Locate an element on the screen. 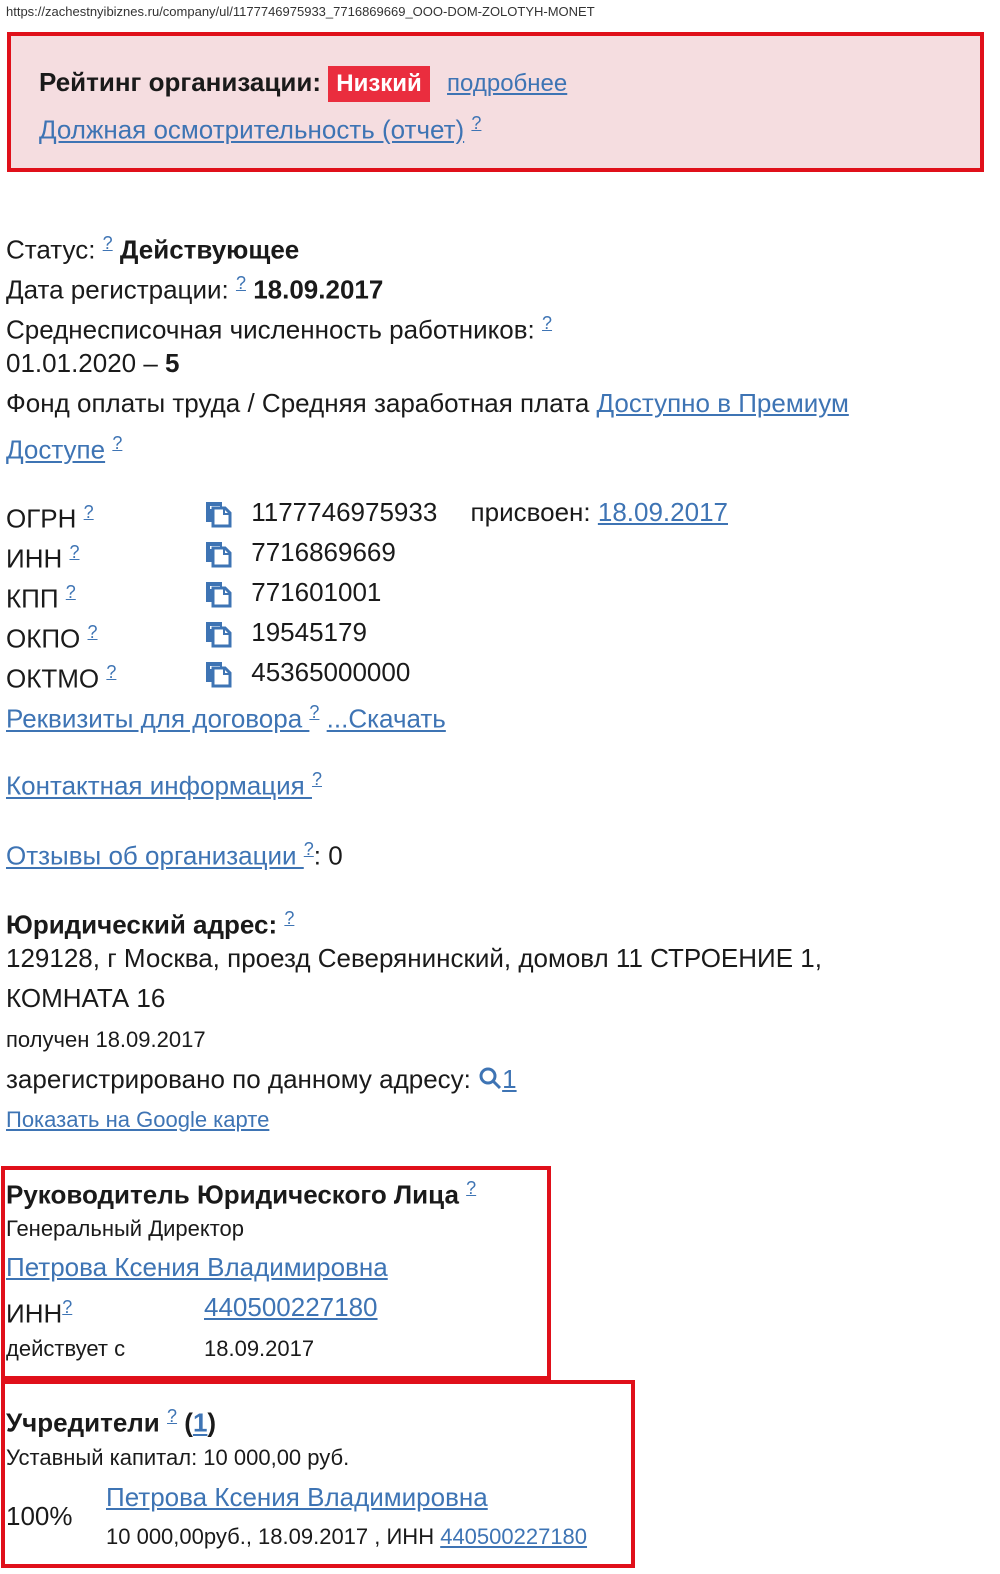 The width and height of the screenshot is (1000, 1574). code-label-ogrn: ОГРН ? is located at coordinates (50, 518).